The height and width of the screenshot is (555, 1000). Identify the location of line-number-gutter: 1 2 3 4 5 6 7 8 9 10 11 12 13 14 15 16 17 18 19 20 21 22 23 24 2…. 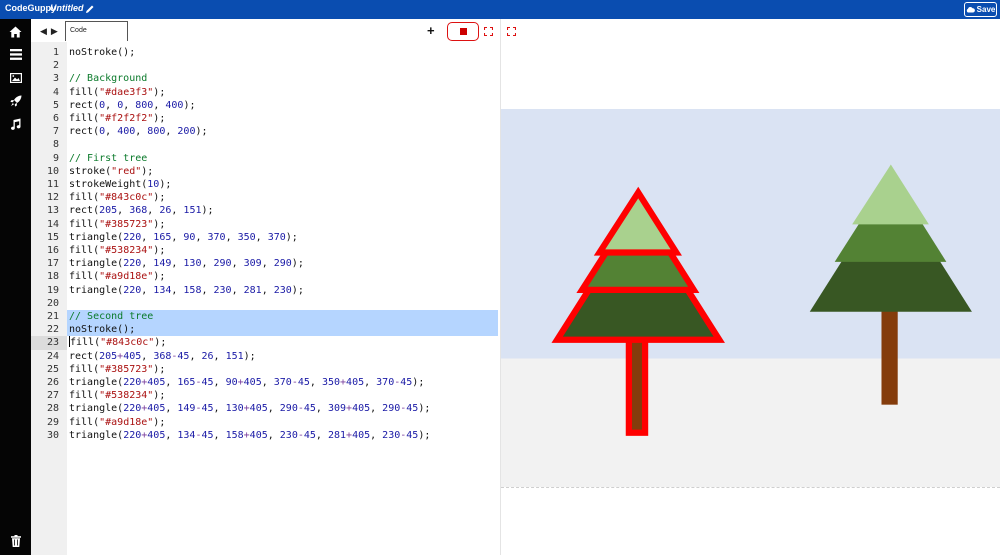
(49, 298).